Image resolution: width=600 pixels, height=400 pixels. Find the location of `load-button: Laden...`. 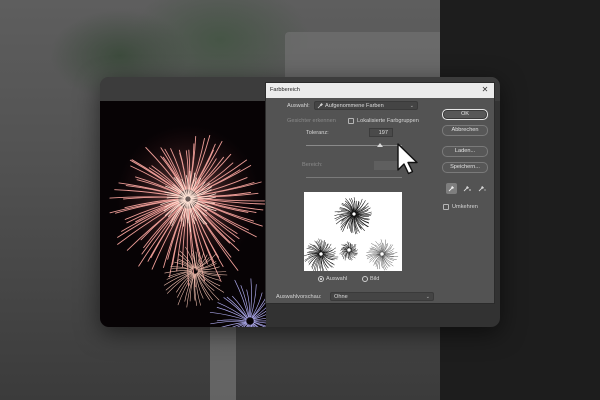

load-button: Laden... is located at coordinates (465, 151).